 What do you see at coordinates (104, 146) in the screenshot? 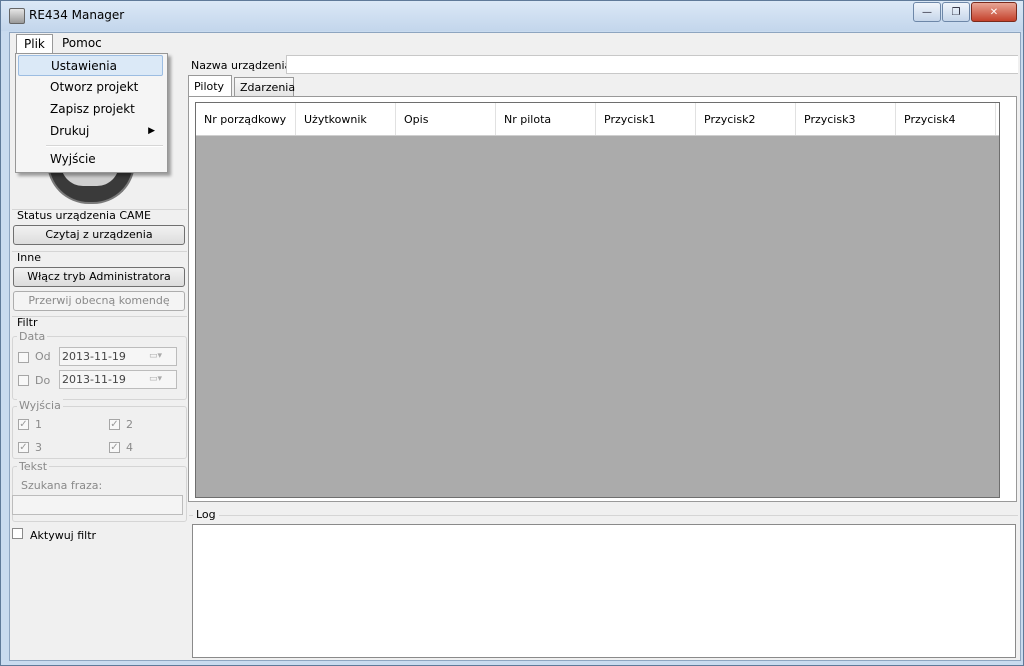
I see `menu-separator` at bounding box center [104, 146].